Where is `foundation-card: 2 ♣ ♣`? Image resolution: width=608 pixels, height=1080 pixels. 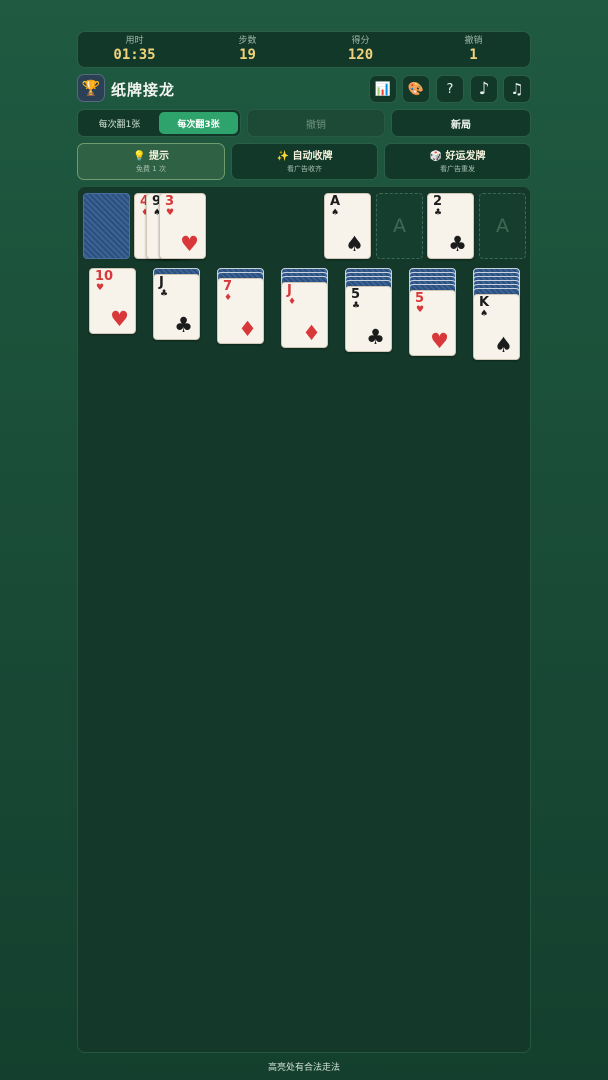
foundation-card: 2 ♣ ♣ is located at coordinates (450, 226).